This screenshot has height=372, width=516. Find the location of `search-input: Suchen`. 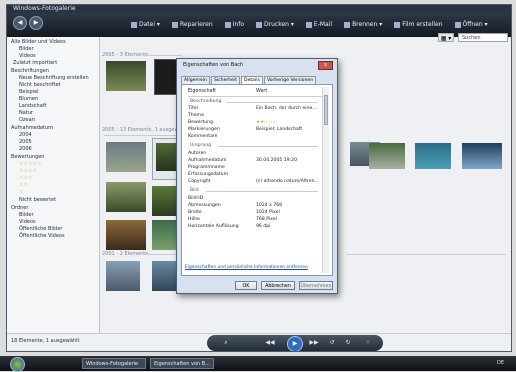

search-input: Suchen is located at coordinates (483, 37).